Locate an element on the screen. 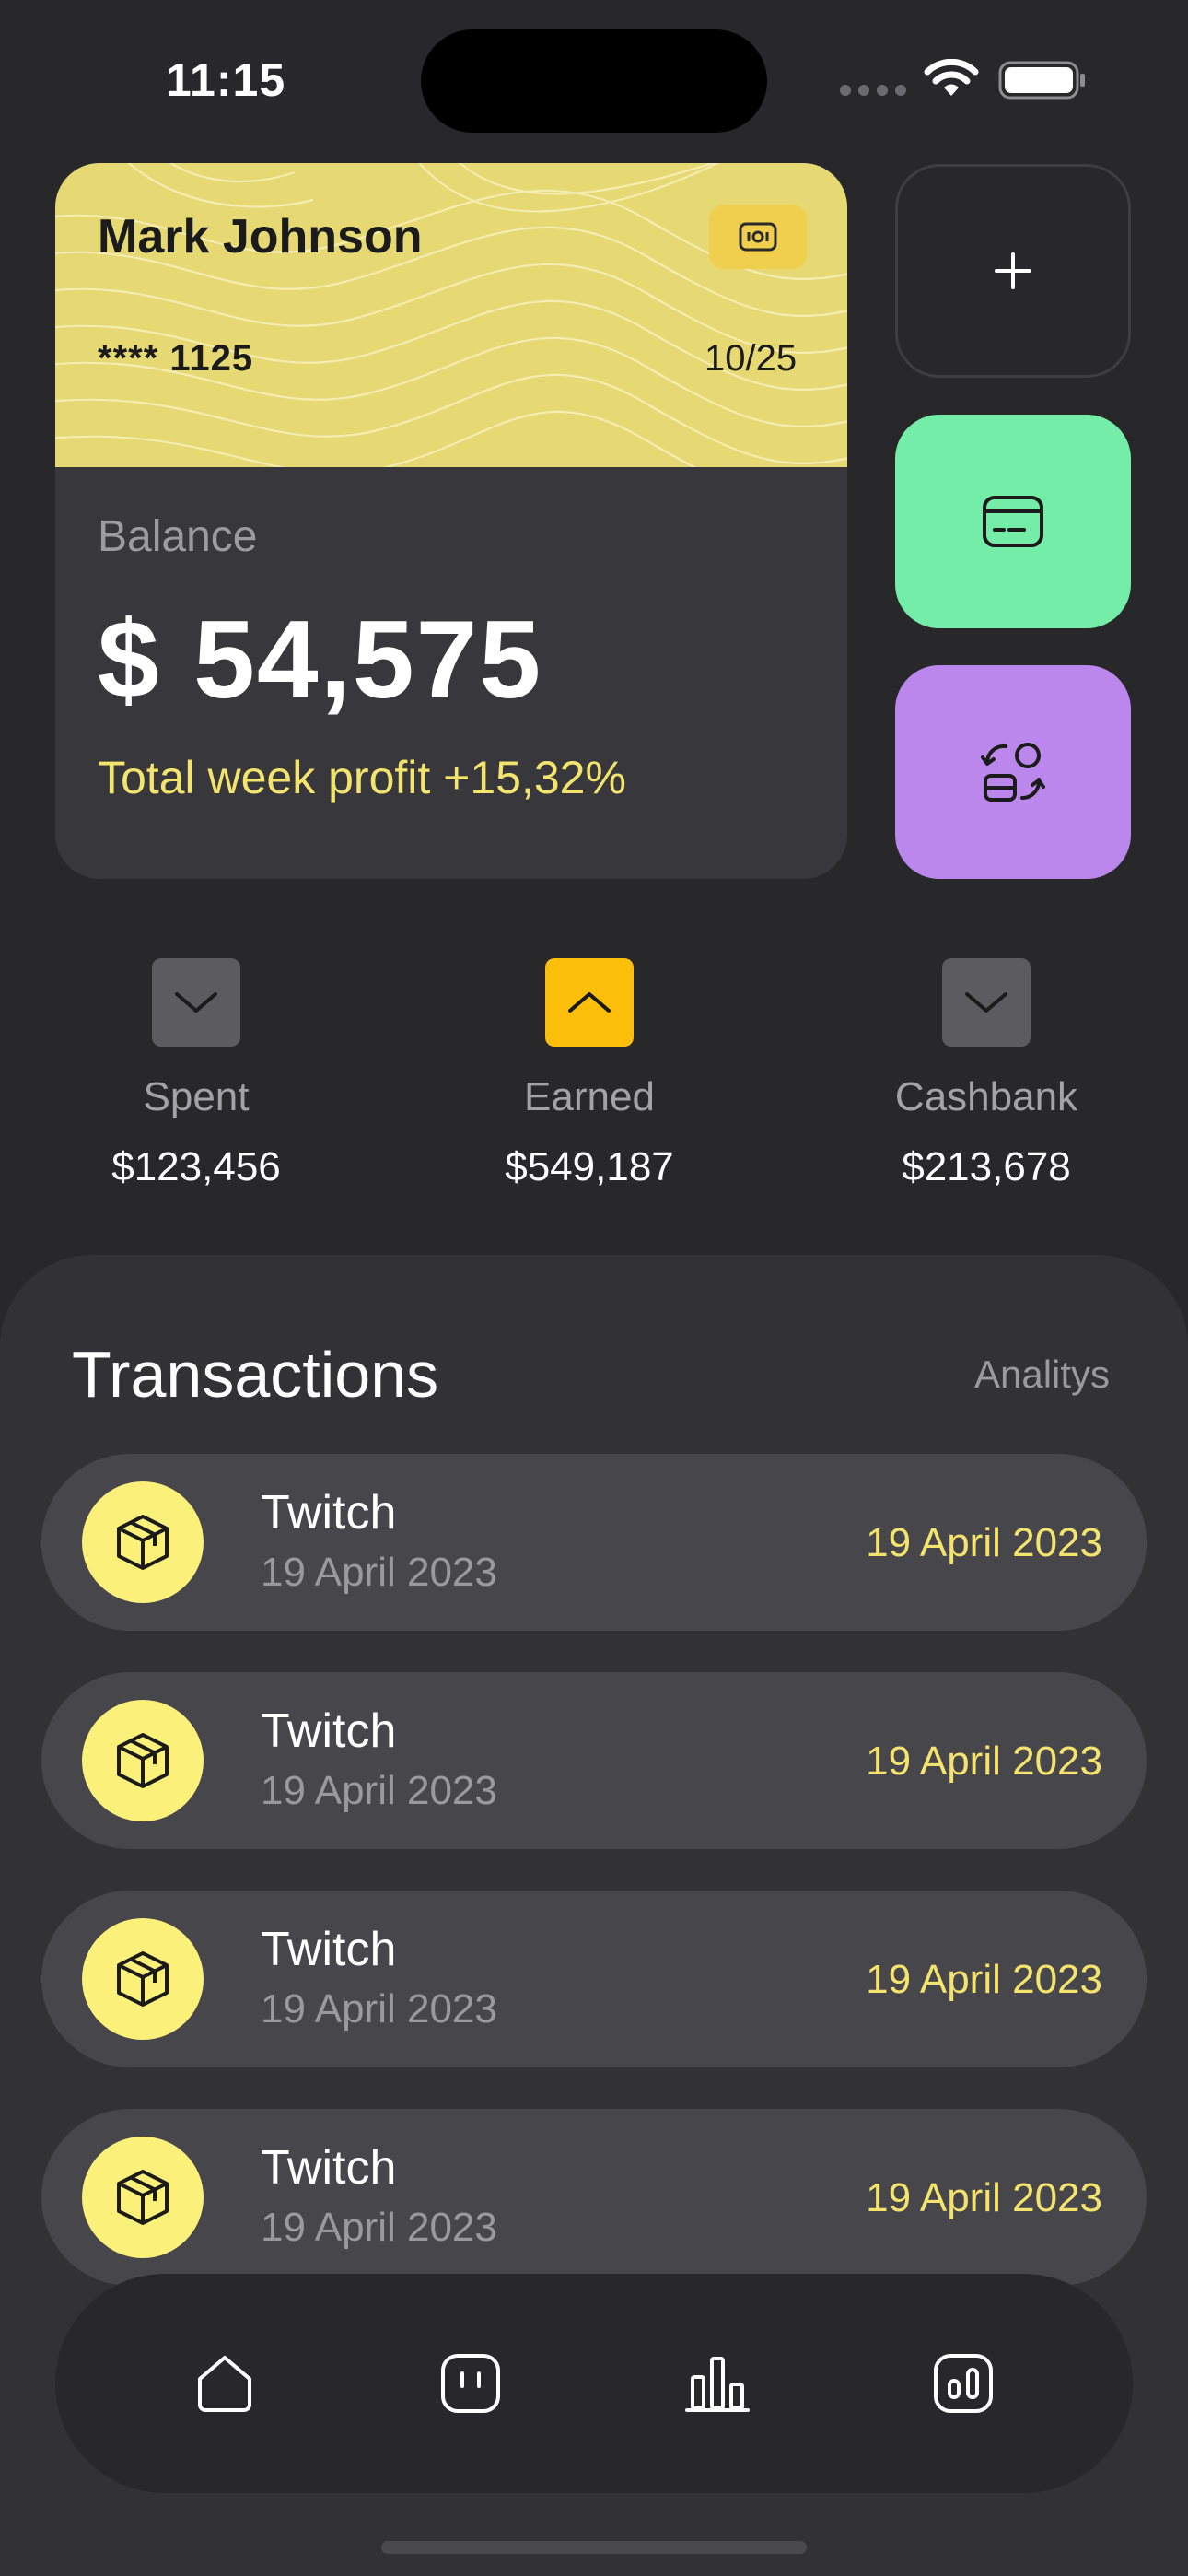 The height and width of the screenshot is (2576, 1188). stat-value: $213,678 is located at coordinates (986, 1166).